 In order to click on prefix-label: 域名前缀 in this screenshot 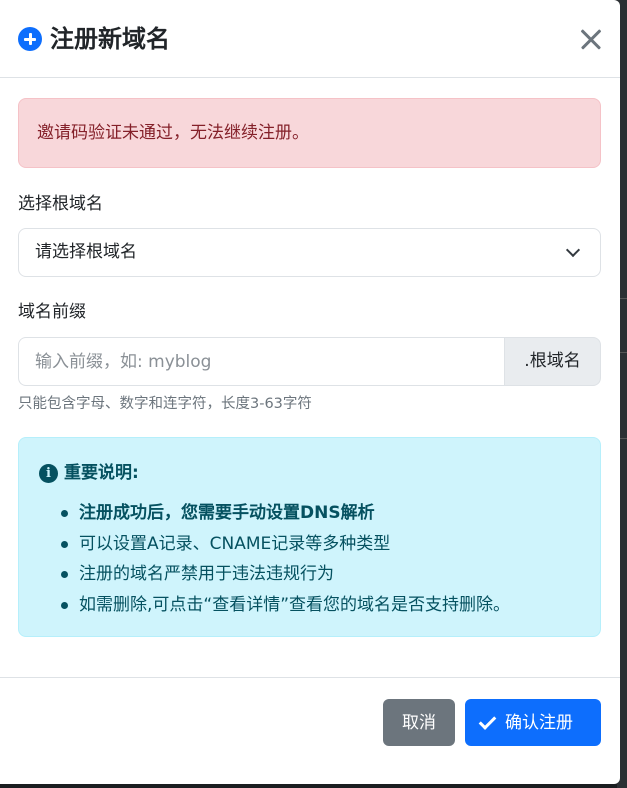, I will do `click(52, 312)`.